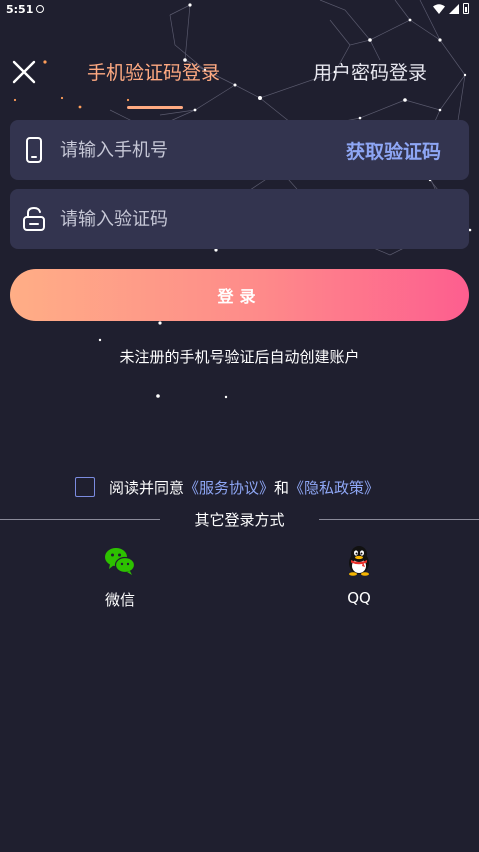 The width and height of the screenshot is (479, 852). Describe the element at coordinates (155, 107) in the screenshot. I see `active-tab-indicator` at that location.